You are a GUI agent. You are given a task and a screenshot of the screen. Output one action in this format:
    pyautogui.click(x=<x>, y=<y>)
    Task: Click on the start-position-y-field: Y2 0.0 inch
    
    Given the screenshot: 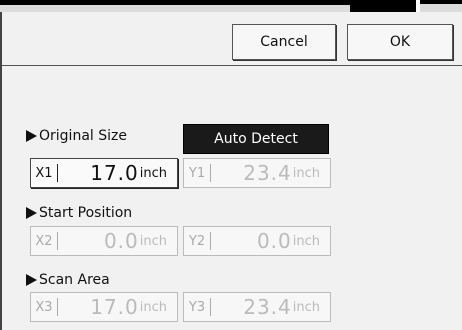 What is the action you would take?
    pyautogui.click(x=257, y=241)
    